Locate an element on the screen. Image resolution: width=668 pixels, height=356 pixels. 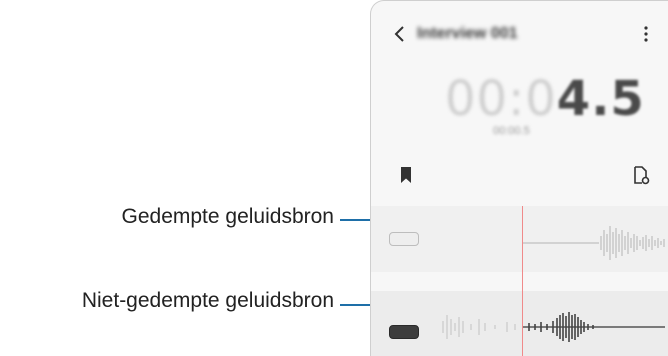
muted-track is located at coordinates (519, 239).